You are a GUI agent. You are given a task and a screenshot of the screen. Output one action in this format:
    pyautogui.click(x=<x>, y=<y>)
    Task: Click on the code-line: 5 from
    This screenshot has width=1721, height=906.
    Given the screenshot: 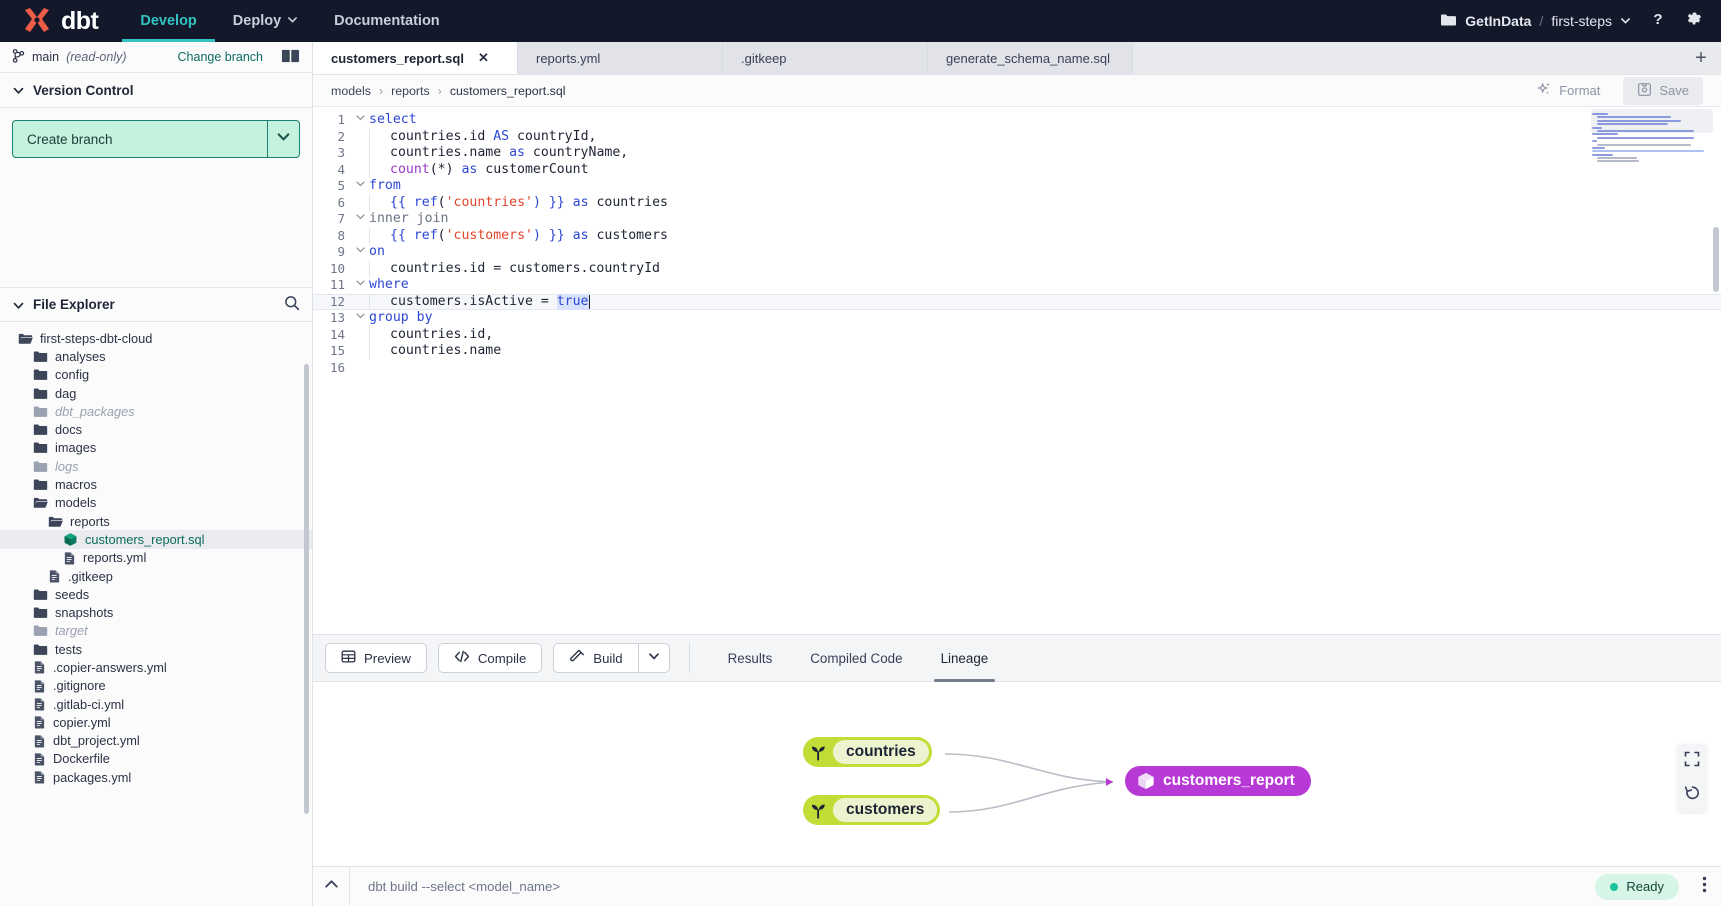 What is the action you would take?
    pyautogui.click(x=1017, y=186)
    